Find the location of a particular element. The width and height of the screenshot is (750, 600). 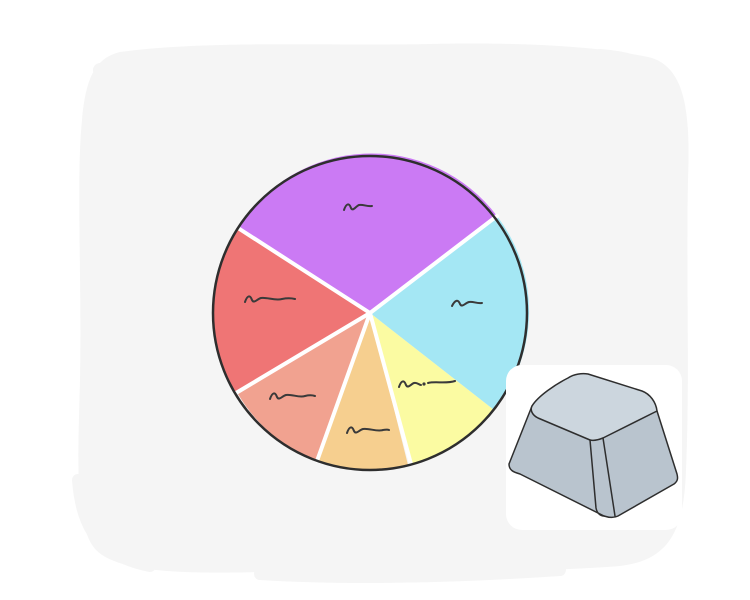

squiggle-yellow-dot is located at coordinates (424, 384).